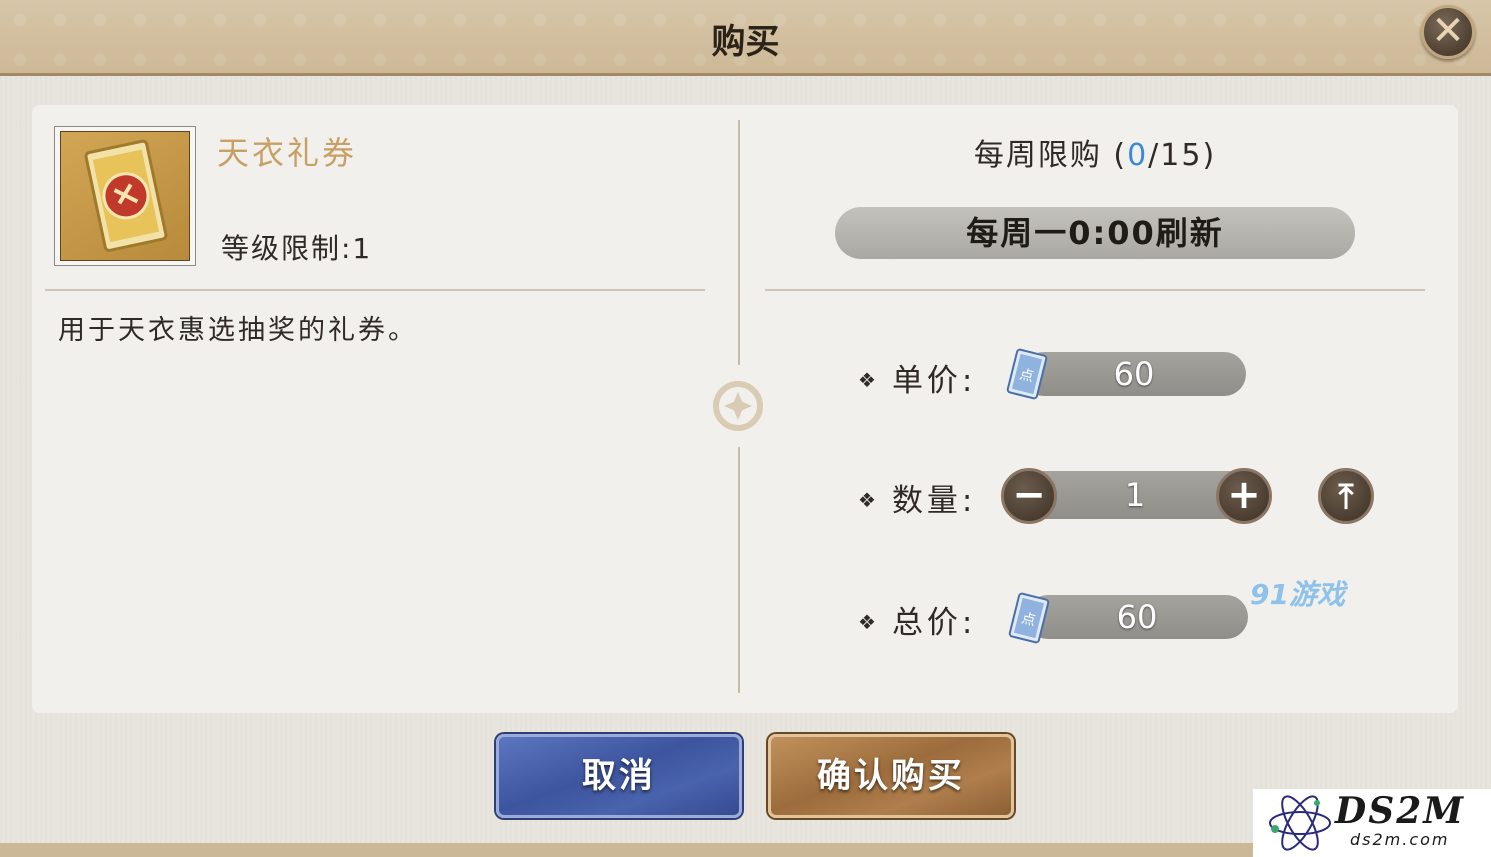 This screenshot has width=1491, height=857. Describe the element at coordinates (619, 776) in the screenshot. I see `cancel-button: 取消` at that location.